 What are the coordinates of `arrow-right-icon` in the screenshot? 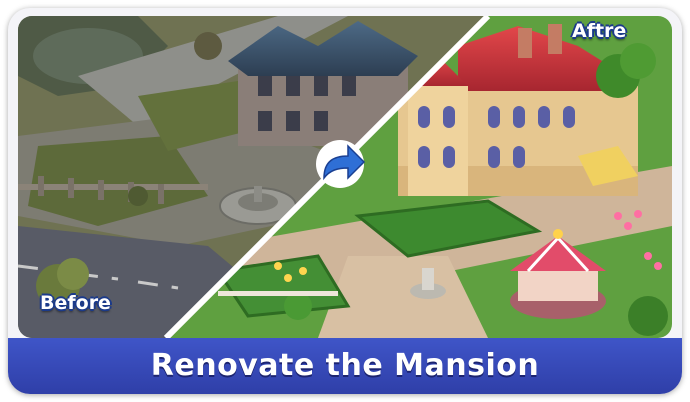 It's located at (341, 164).